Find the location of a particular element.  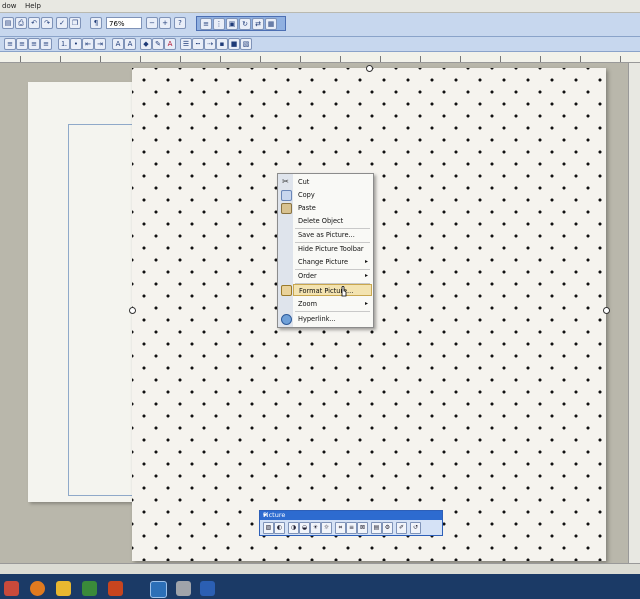

scissors-icon: ✂ is located at coordinates (285, 181).